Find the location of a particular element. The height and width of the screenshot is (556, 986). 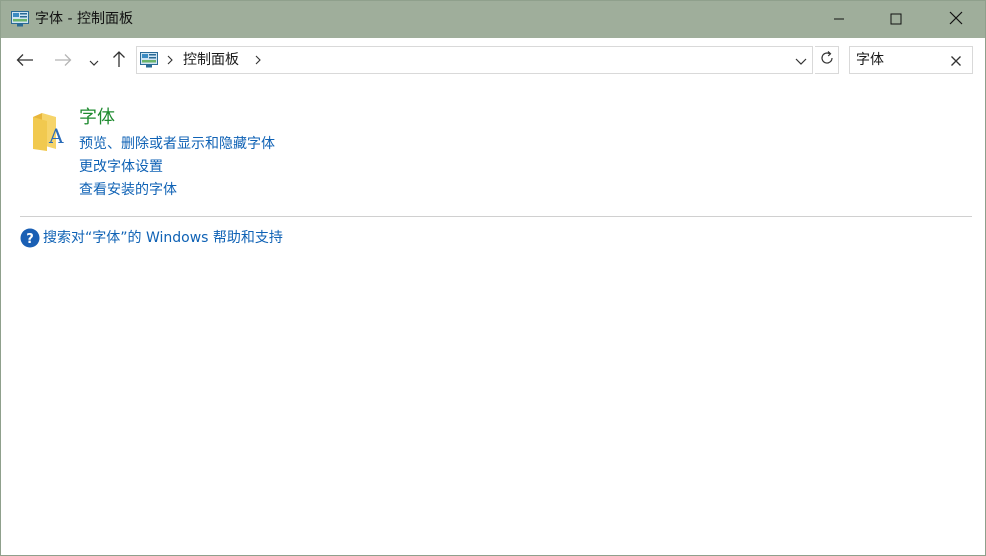

back-button is located at coordinates (25, 61).